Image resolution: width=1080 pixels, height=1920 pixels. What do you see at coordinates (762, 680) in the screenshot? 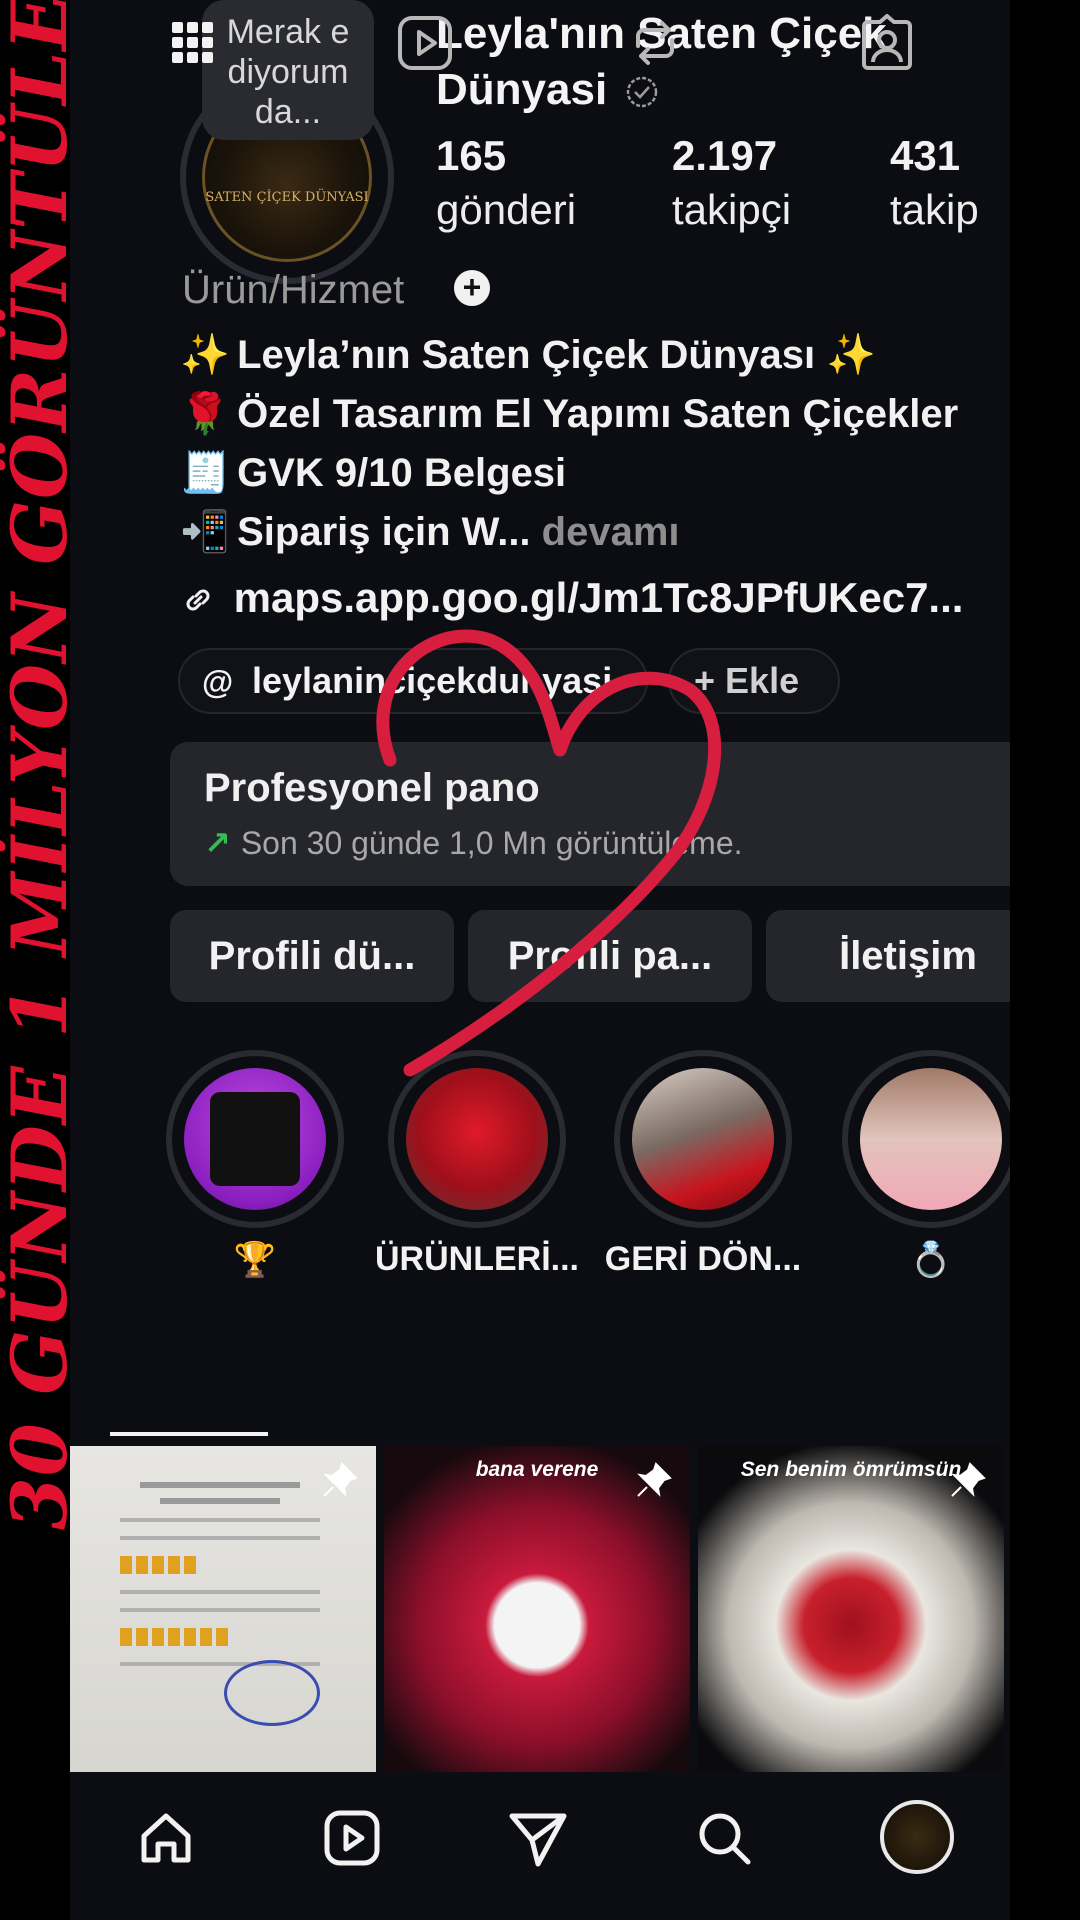
I see `add-chip-label: Ekle` at bounding box center [762, 680].